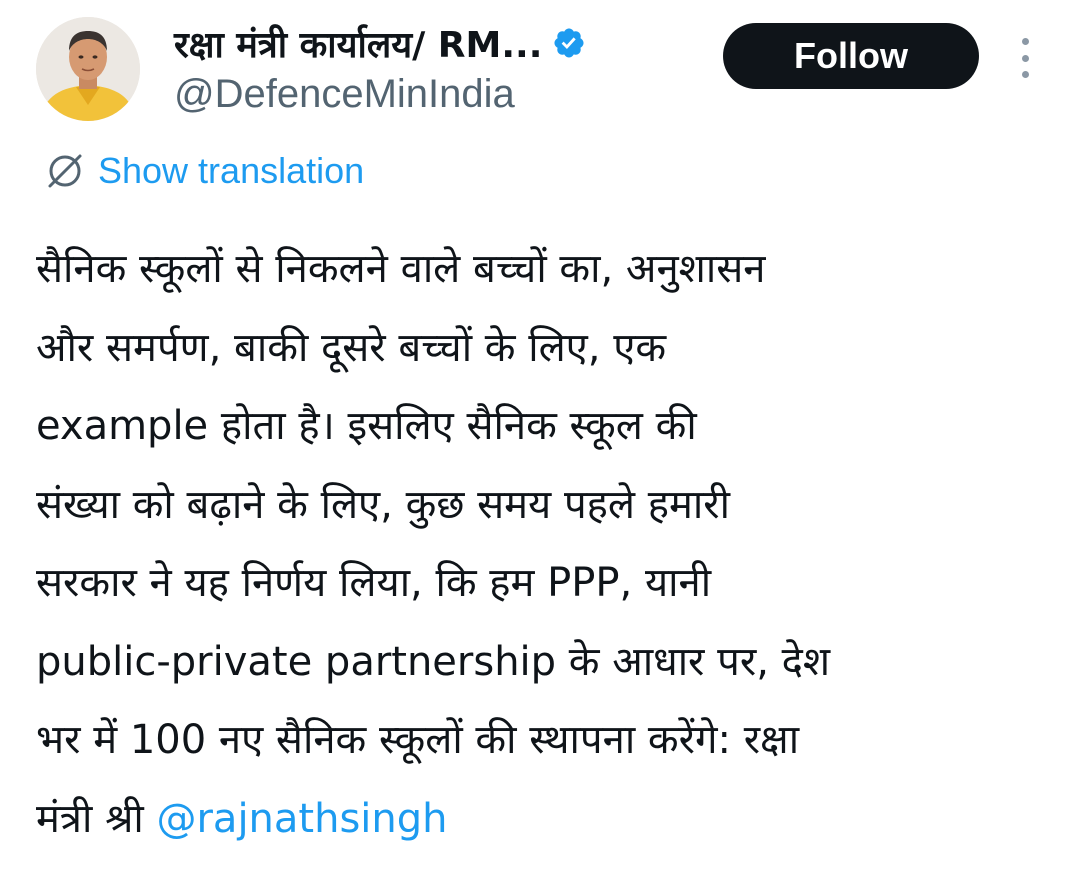  I want to click on follow-button: Follow, so click(851, 56).